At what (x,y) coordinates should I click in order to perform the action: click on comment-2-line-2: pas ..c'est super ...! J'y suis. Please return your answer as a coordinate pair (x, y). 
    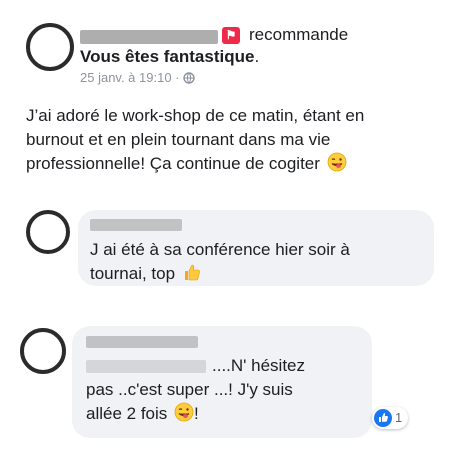
    Looking at the image, I should click on (189, 389).